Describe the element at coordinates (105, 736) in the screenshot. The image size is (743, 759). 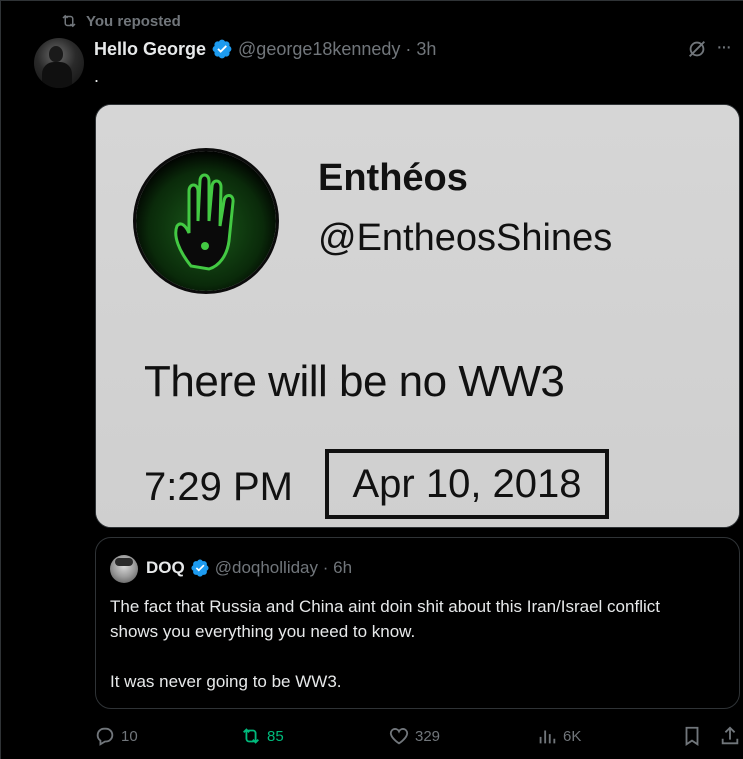
I see `reply-icon` at that location.